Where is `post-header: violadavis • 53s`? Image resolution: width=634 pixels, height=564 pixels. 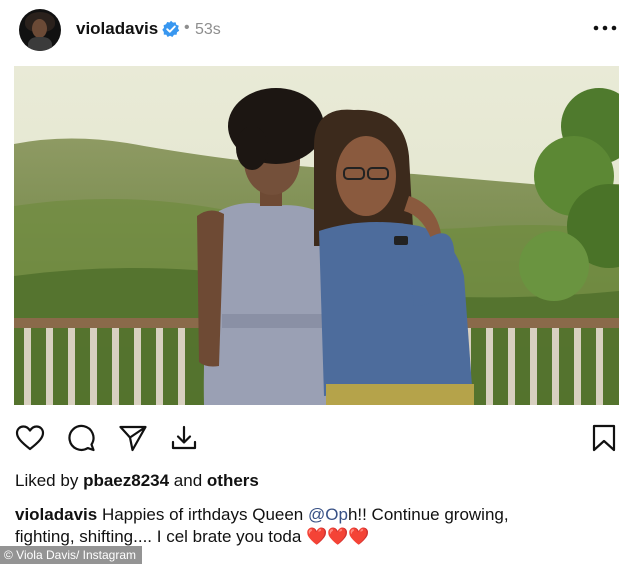 post-header: violadavis • 53s is located at coordinates (317, 30).